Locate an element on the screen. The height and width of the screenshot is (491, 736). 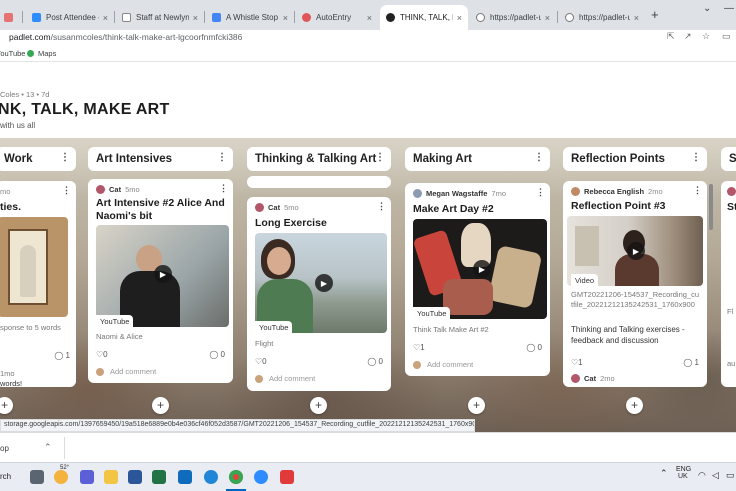
column-header-thinking-talking-art: Thinking & Talking Art ⋮ is located at coordinates (319, 159).